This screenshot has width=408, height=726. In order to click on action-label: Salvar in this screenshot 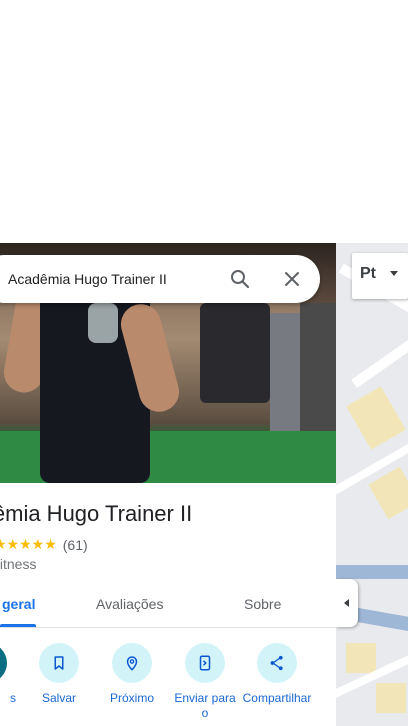, I will do `click(58, 698)`.